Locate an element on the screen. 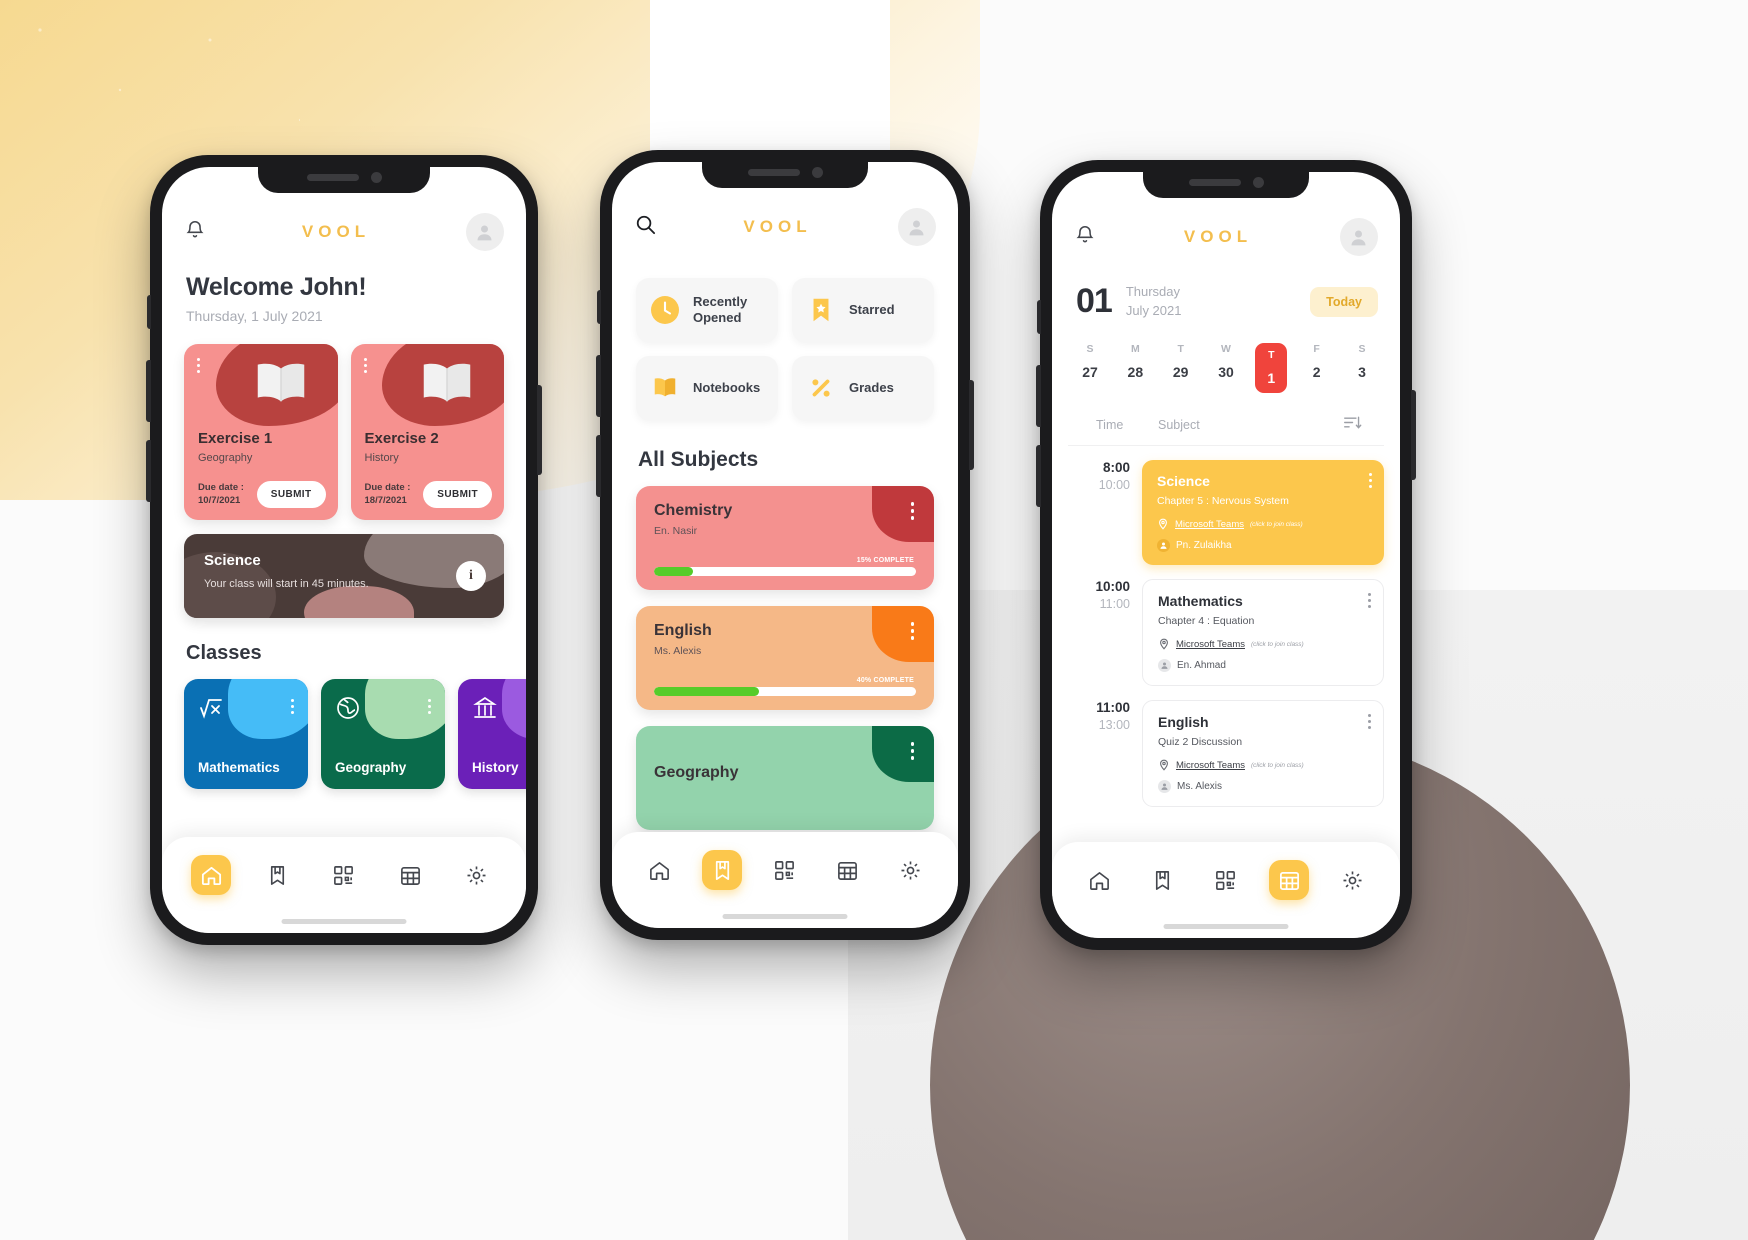 This screenshot has height=1240, width=1748. schedule-time: 11:00 13:00 is located at coordinates (1111, 753).